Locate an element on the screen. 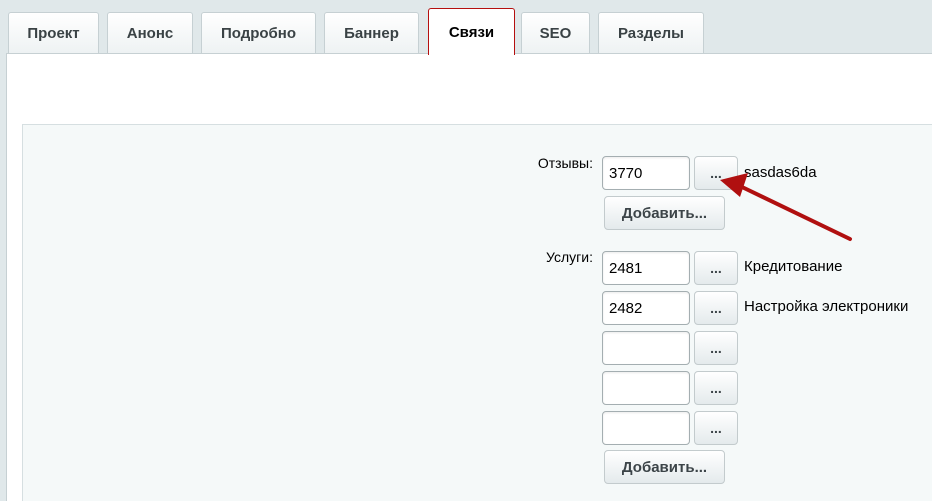 This screenshot has height=501, width=932. tab-banner: Баннер is located at coordinates (371, 32).